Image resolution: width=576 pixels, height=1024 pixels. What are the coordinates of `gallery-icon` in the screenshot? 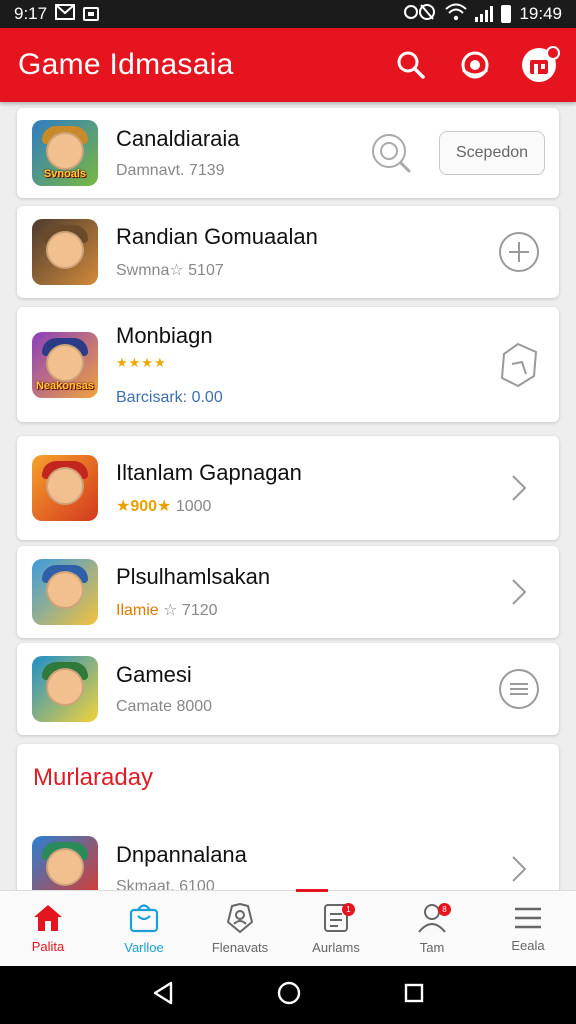 It's located at (91, 14).